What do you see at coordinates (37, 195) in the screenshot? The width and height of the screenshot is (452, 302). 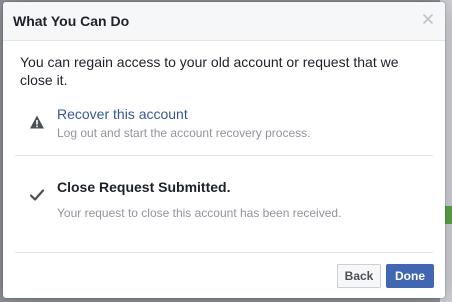 I see `checkmark-icon` at bounding box center [37, 195].